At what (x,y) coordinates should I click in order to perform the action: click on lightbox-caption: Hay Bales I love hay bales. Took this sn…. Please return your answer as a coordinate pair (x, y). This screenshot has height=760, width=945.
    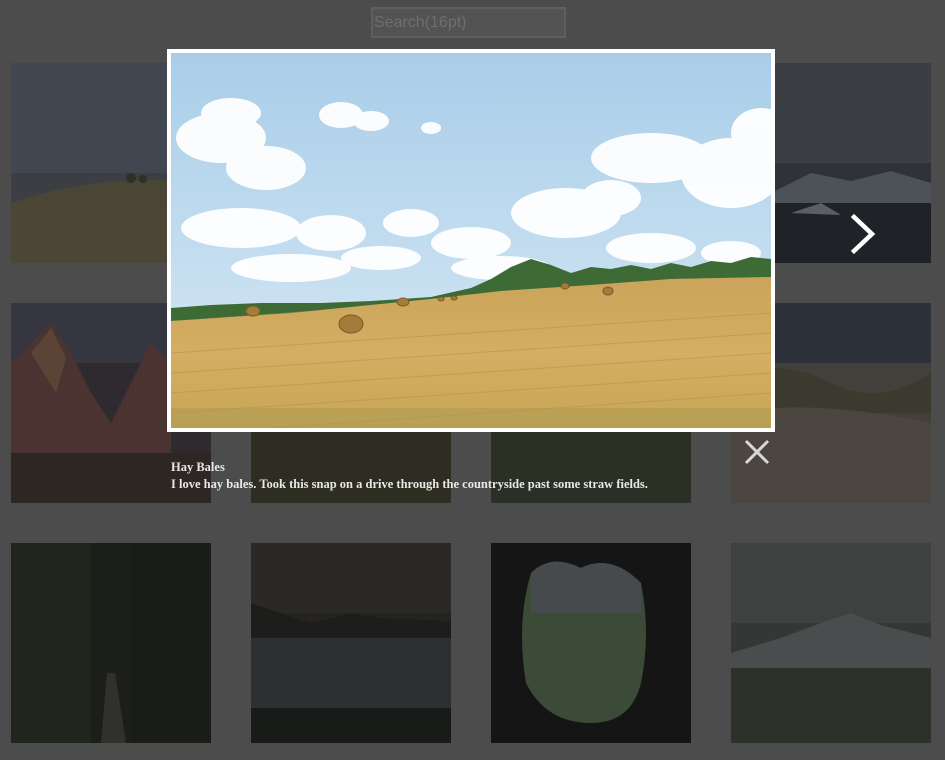
    Looking at the image, I should click on (451, 476).